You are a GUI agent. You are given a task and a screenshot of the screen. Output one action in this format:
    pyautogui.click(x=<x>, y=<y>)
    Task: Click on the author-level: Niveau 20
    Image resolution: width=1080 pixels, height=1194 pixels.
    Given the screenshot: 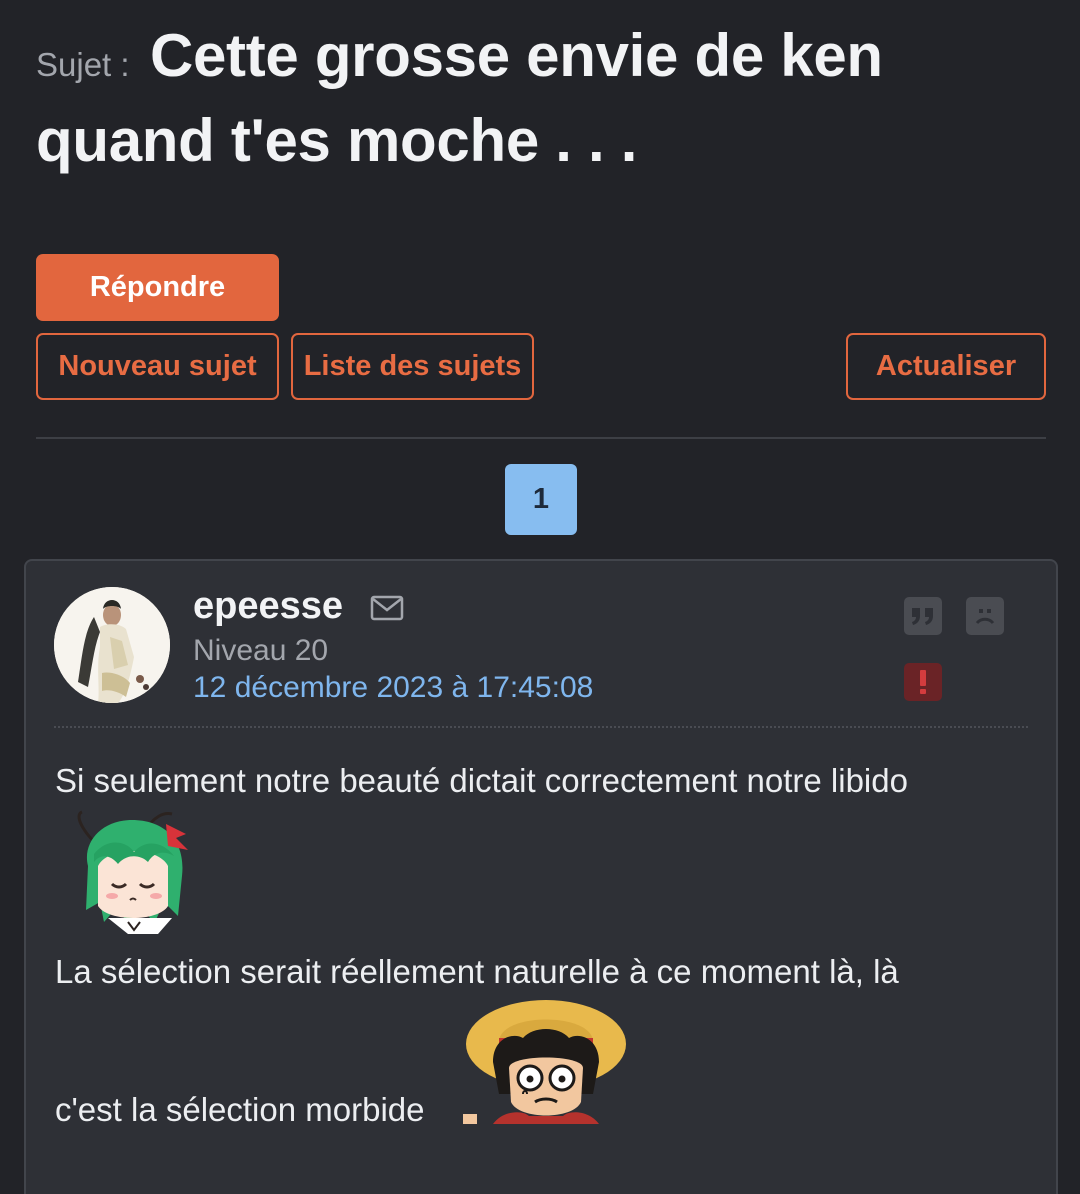 What is the action you would take?
    pyautogui.click(x=261, y=650)
    